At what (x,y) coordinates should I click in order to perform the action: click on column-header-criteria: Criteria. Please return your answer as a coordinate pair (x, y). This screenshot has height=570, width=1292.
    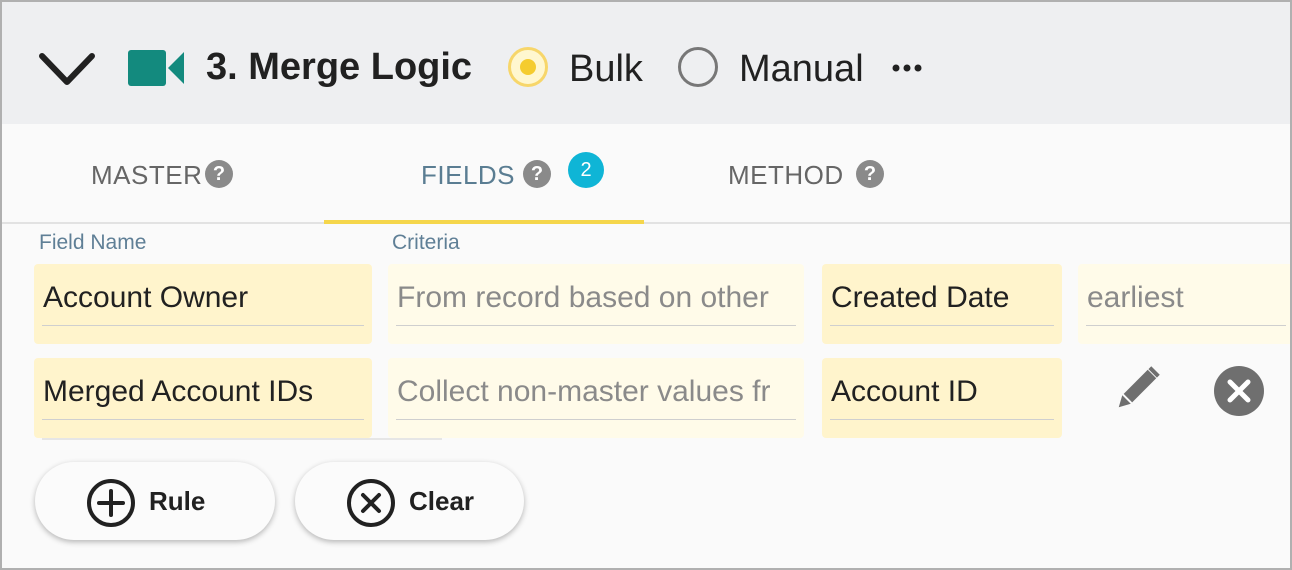
    Looking at the image, I should click on (426, 242).